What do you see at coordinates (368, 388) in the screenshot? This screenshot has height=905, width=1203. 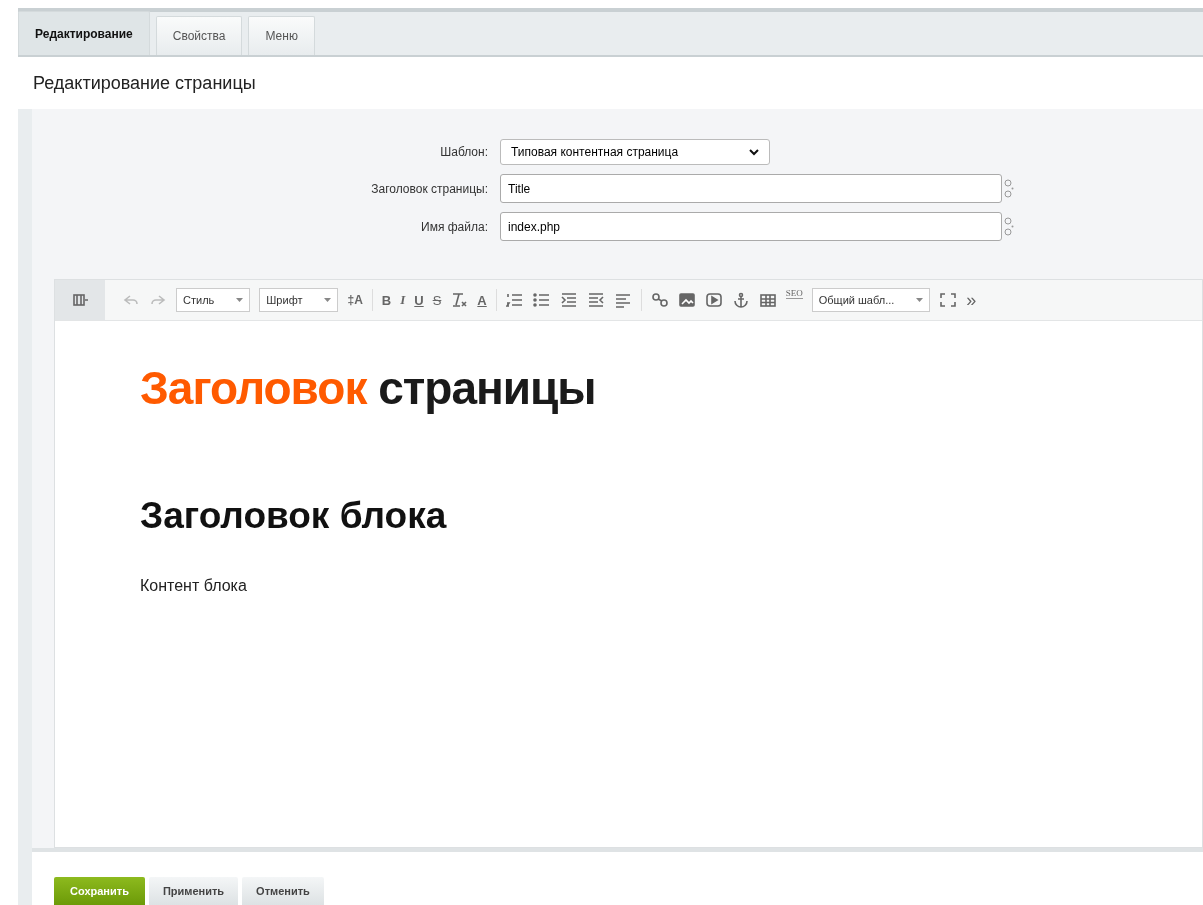 I see `page-heading: Заголовок страницы` at bounding box center [368, 388].